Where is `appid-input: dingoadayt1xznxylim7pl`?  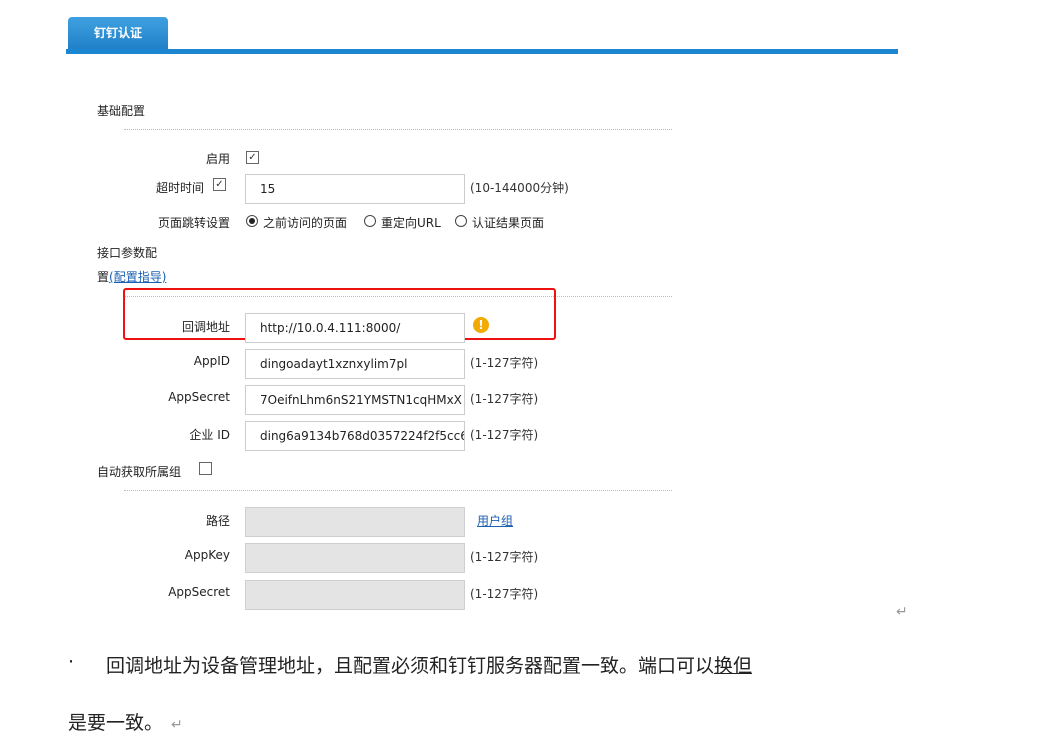 appid-input: dingoadayt1xznxylim7pl is located at coordinates (355, 364).